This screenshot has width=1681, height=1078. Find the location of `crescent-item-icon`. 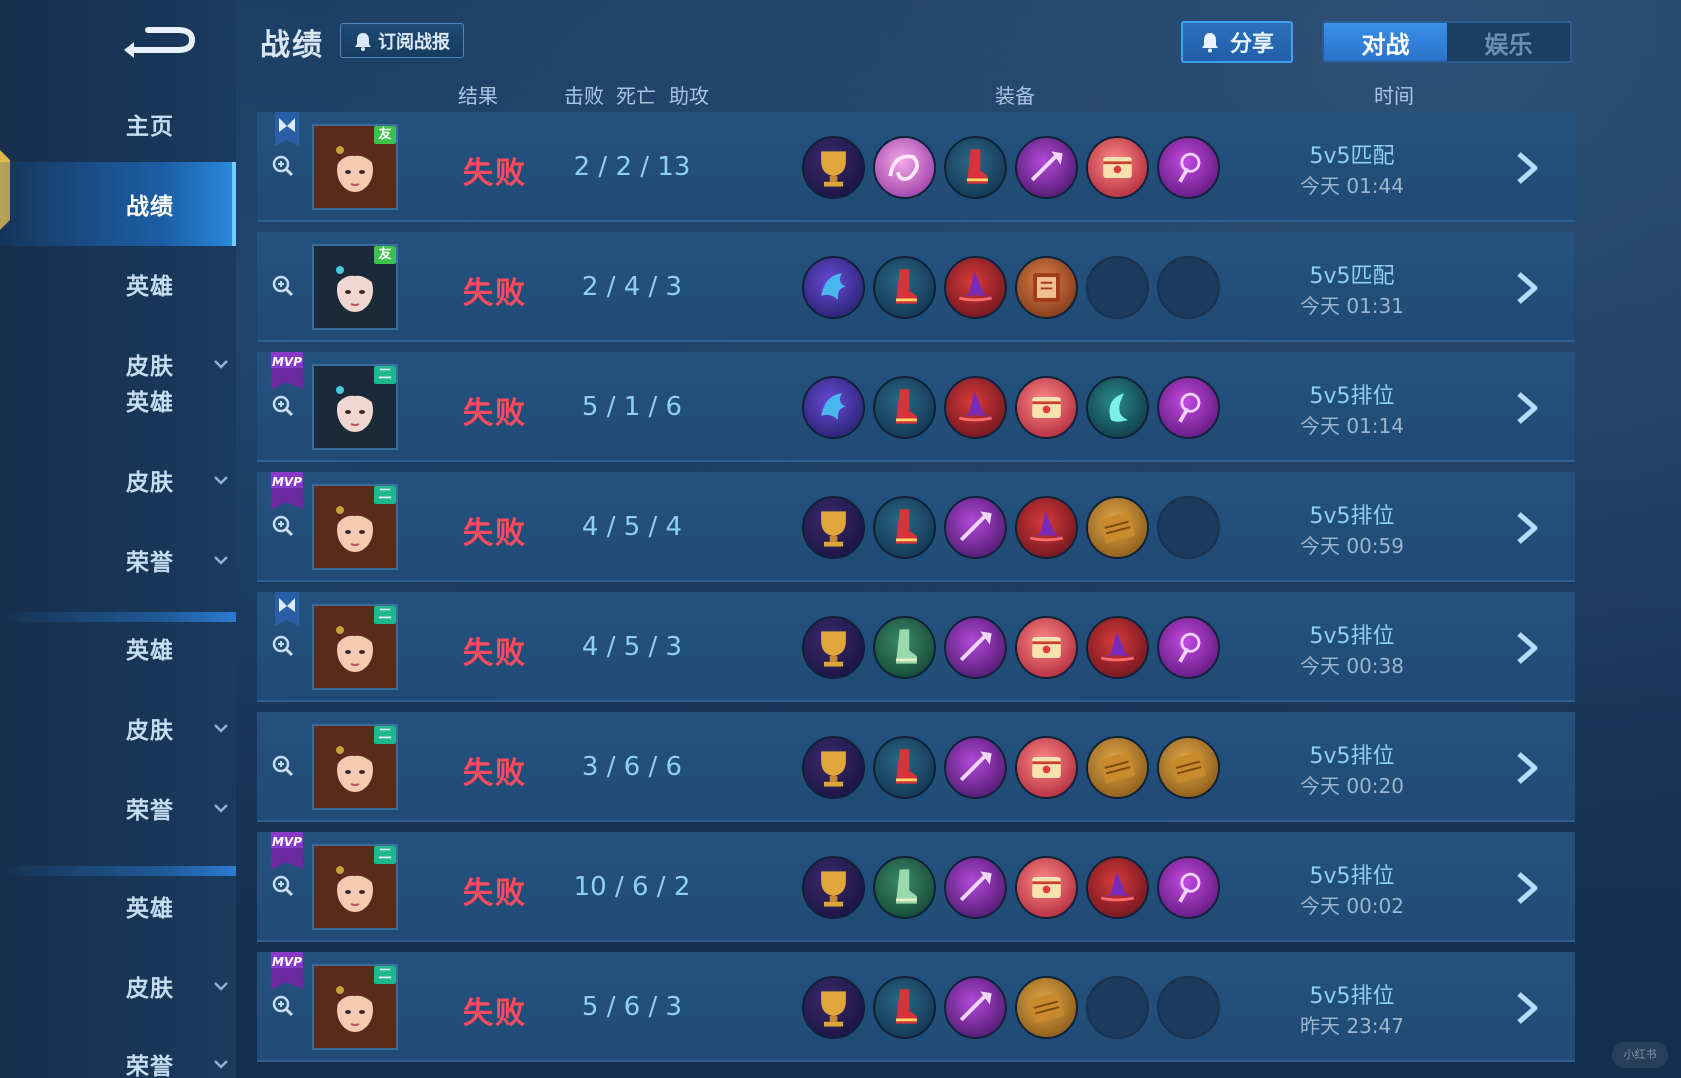

crescent-item-icon is located at coordinates (1117, 407).